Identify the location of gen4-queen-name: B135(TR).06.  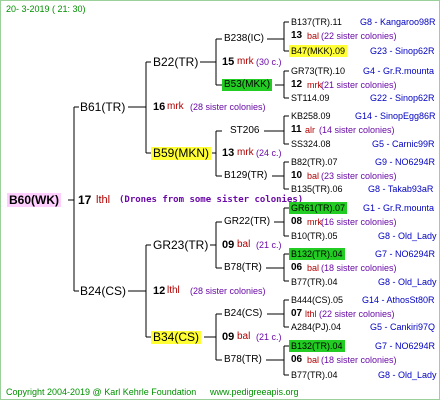
(317, 189).